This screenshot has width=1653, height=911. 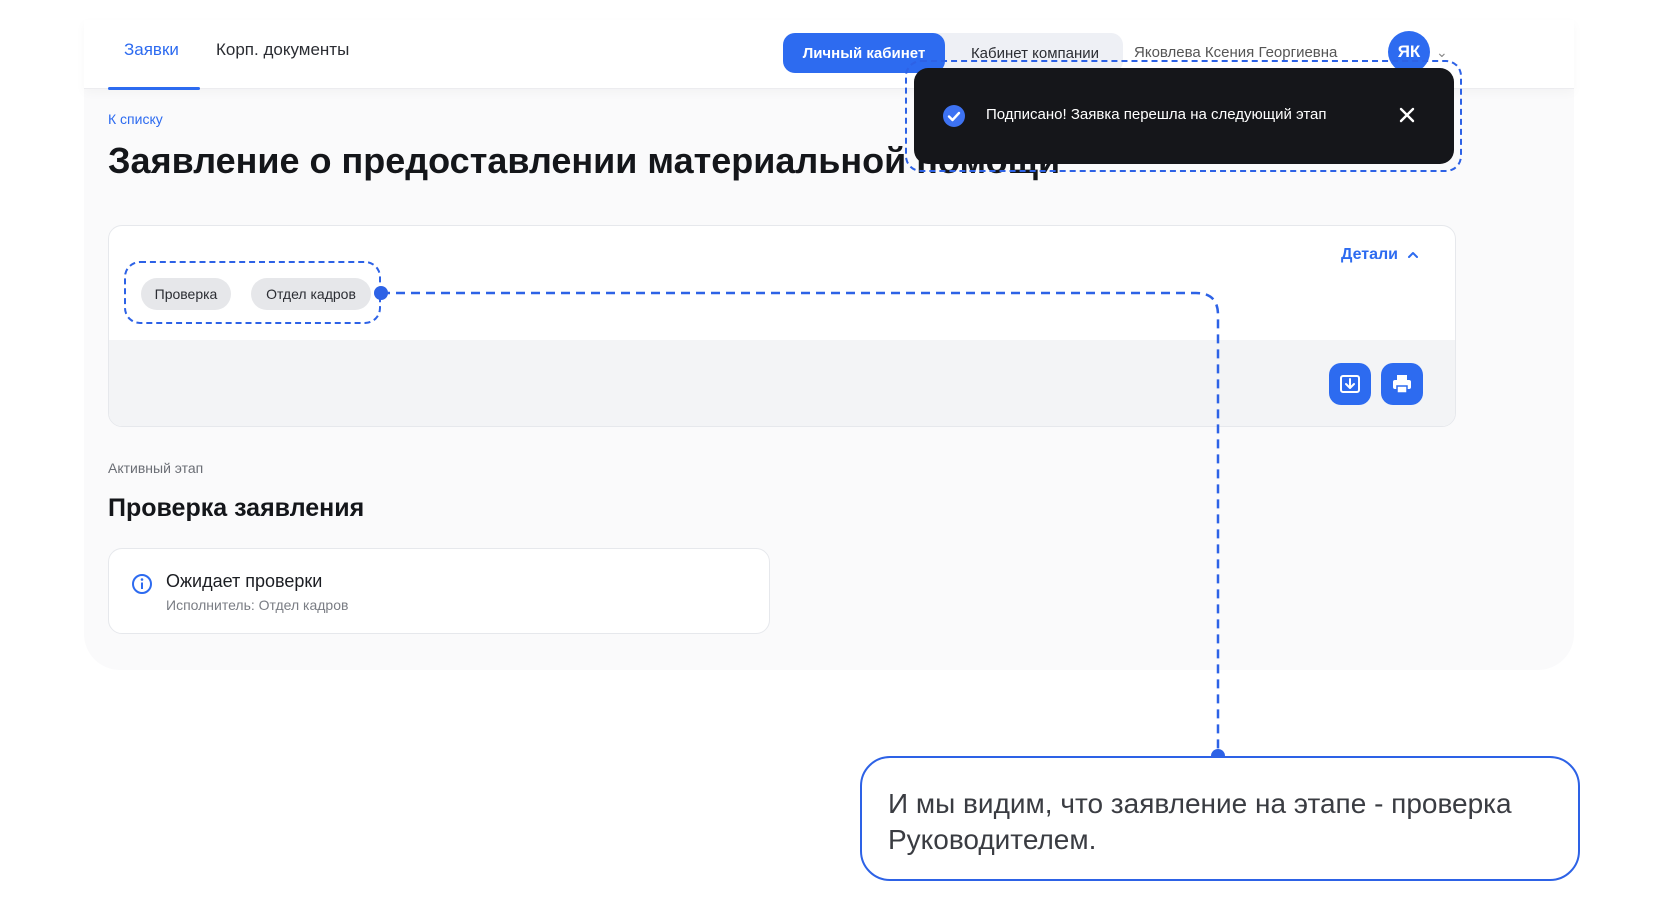 What do you see at coordinates (381, 293) in the screenshot?
I see `connector-start-dot` at bounding box center [381, 293].